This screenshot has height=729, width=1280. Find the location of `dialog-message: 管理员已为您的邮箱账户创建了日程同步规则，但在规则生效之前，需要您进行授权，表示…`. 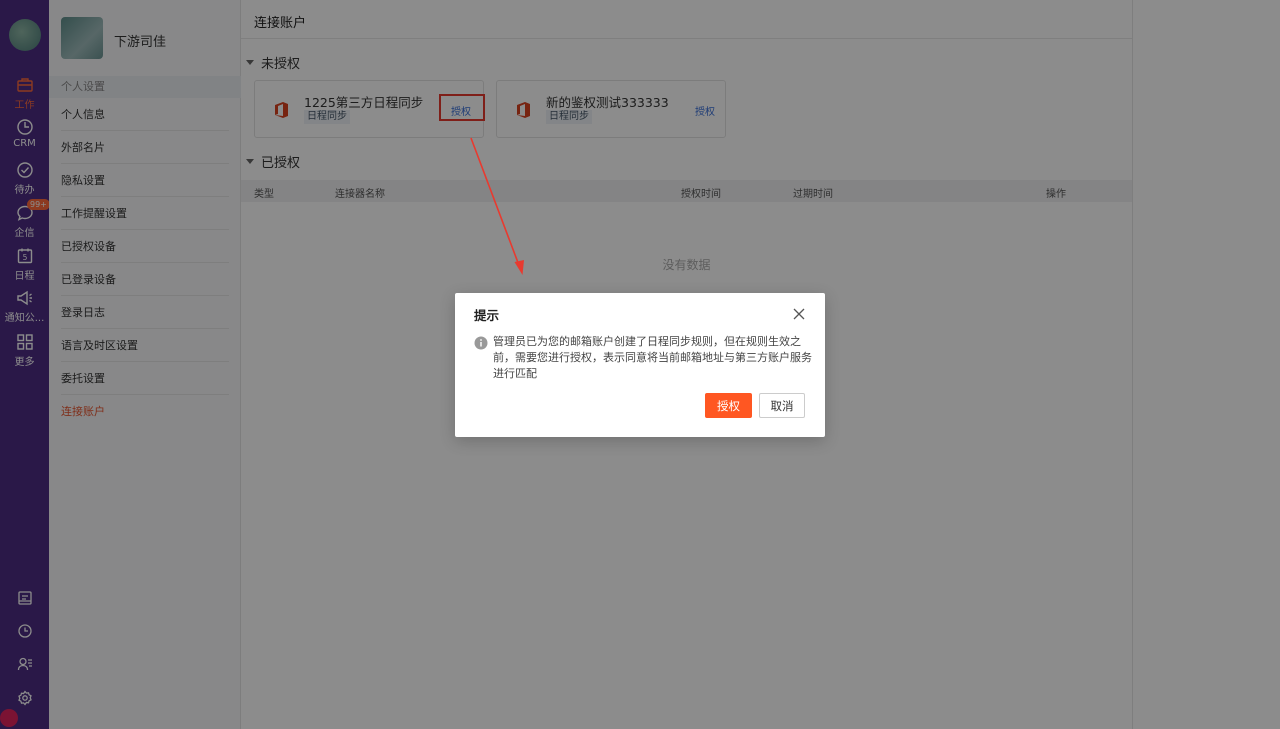

dialog-message: 管理员已为您的邮箱账户创建了日程同步规则，但在规则生效之前，需要您进行授权，表示… is located at coordinates (652, 357).